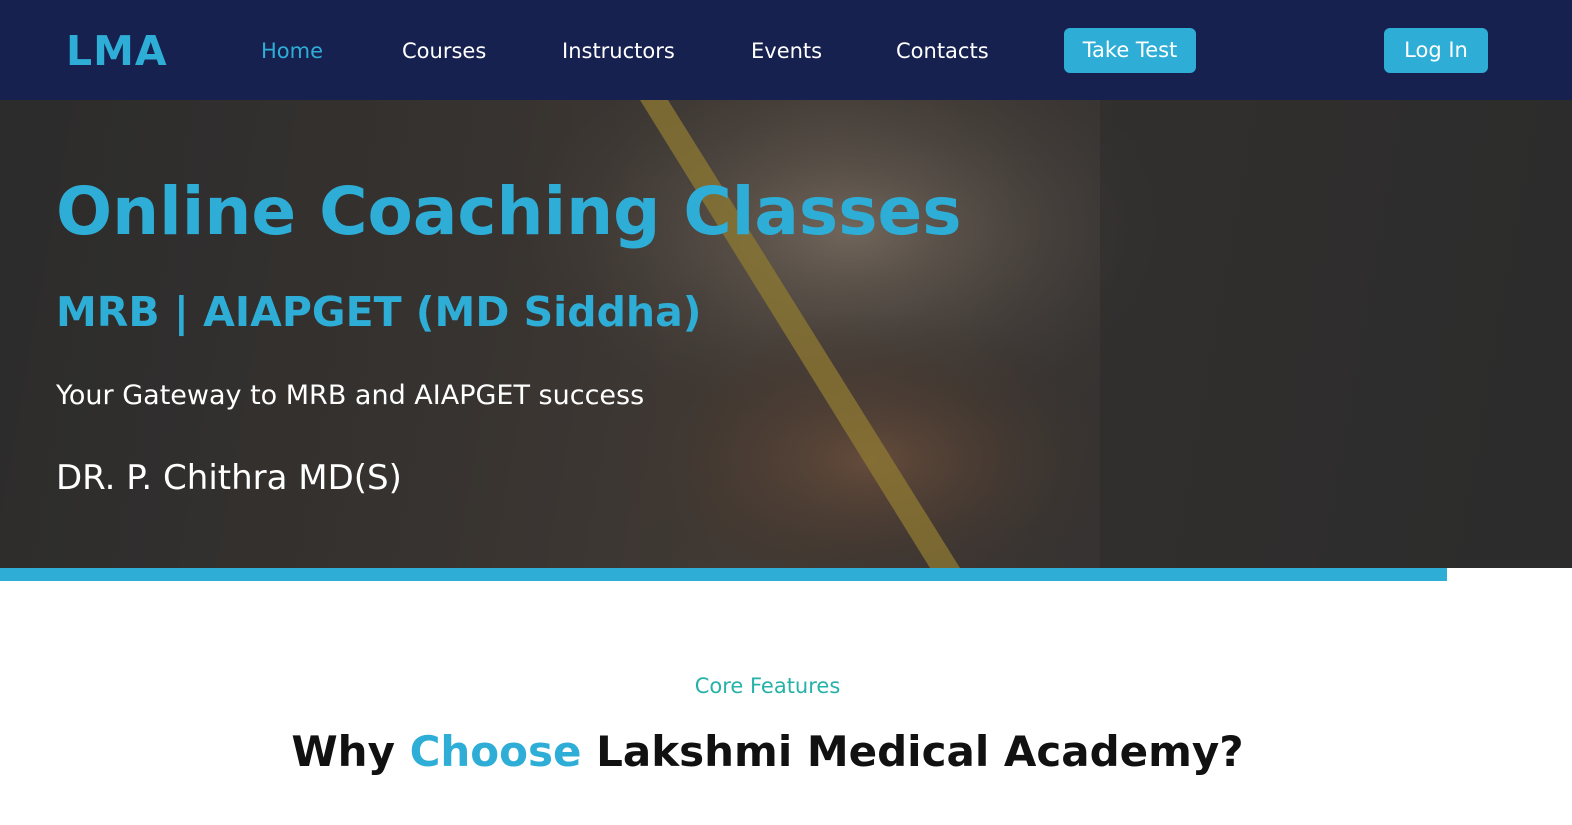 Image resolution: width=1572 pixels, height=825 pixels. Describe the element at coordinates (350, 751) in the screenshot. I see `features-heading-prefix: Why` at that location.